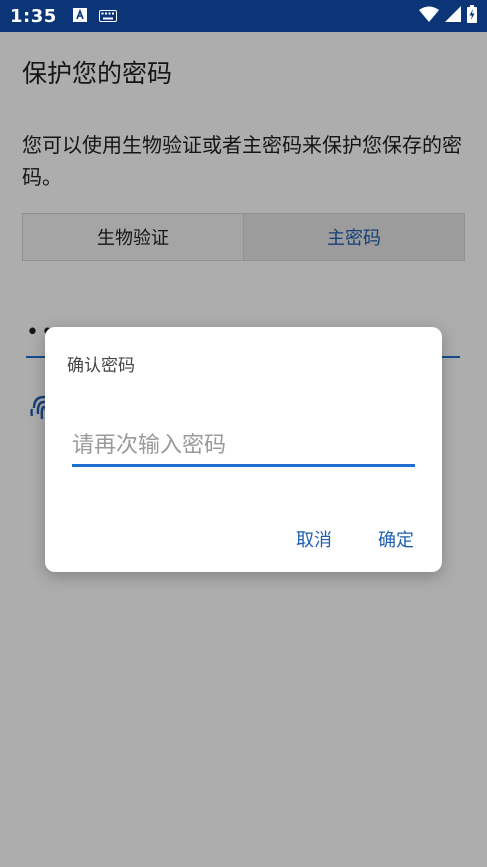  Describe the element at coordinates (79, 16) in the screenshot. I see `font-a-icon` at that location.